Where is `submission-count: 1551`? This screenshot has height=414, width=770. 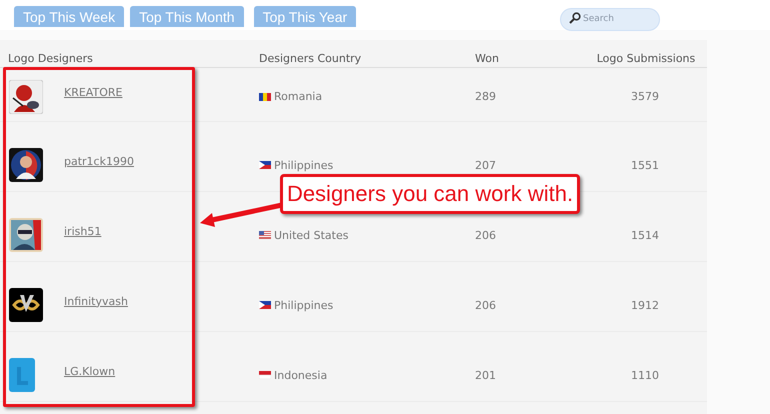
submission-count: 1551 is located at coordinates (645, 165).